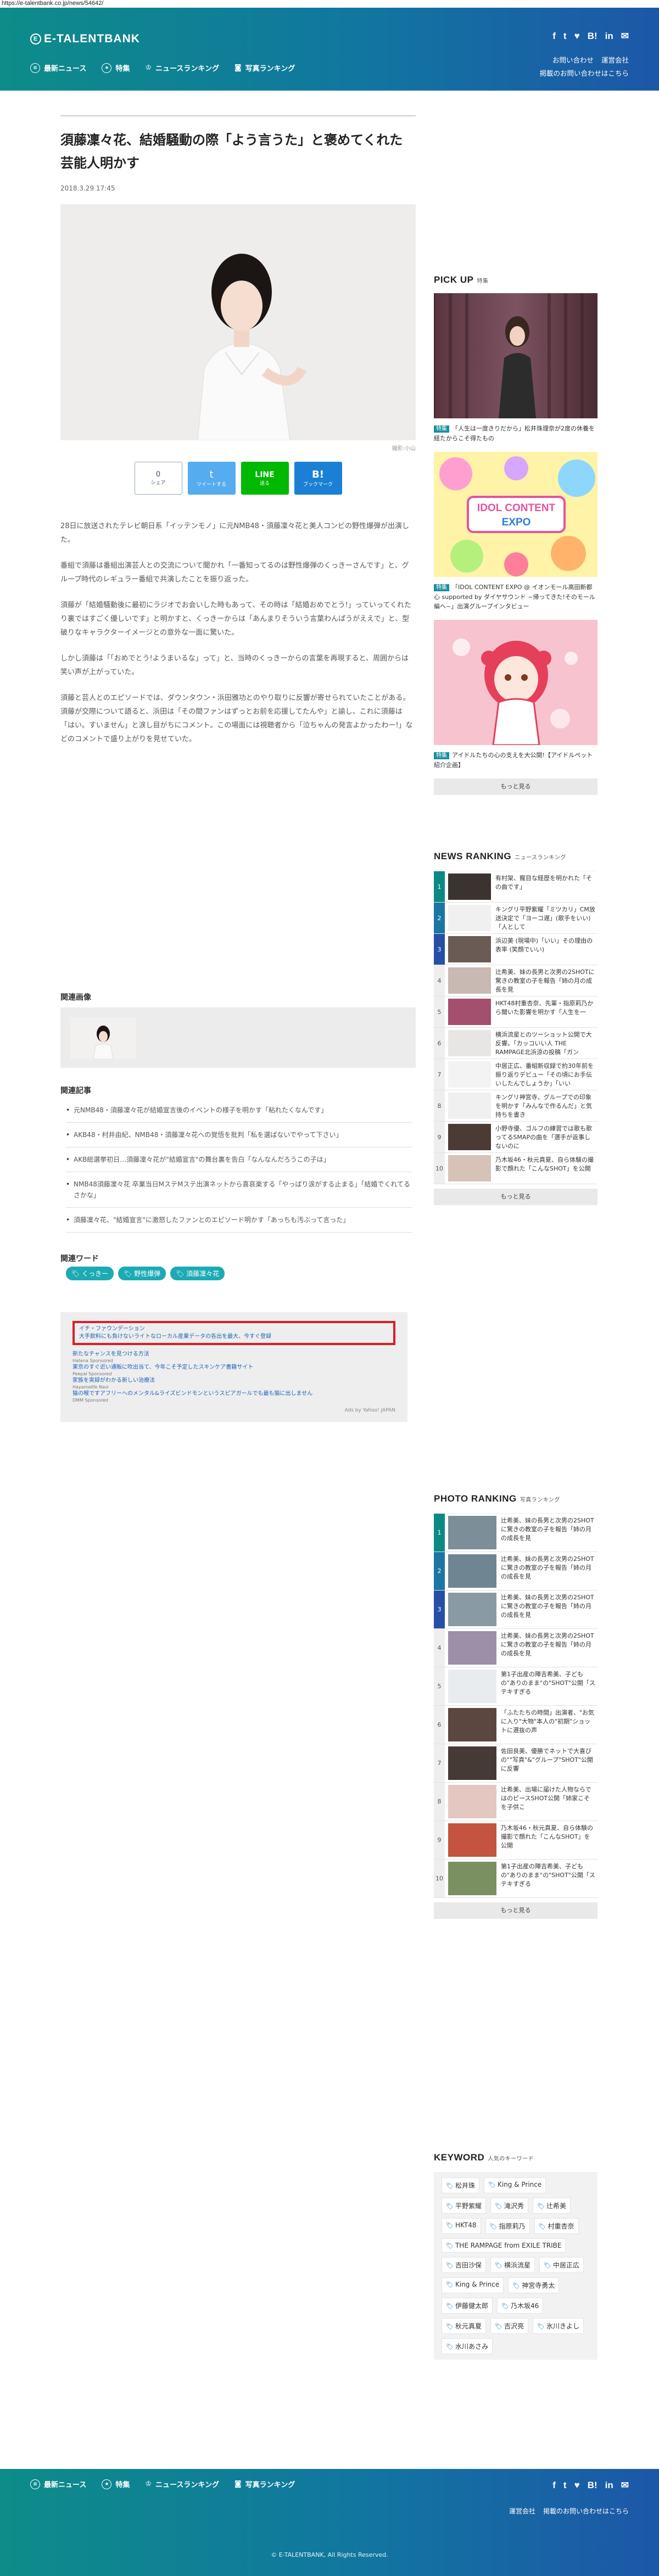 The height and width of the screenshot is (2576, 659). What do you see at coordinates (534, 2285) in the screenshot?
I see `keyword-tag: 神宮寺勇太` at bounding box center [534, 2285].